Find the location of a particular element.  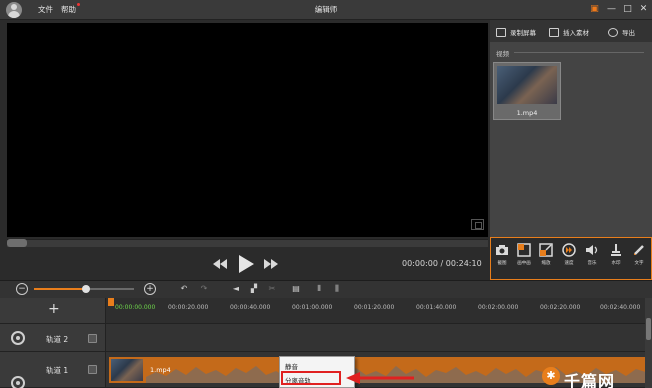

zoom-slider-fill is located at coordinates (60, 289).